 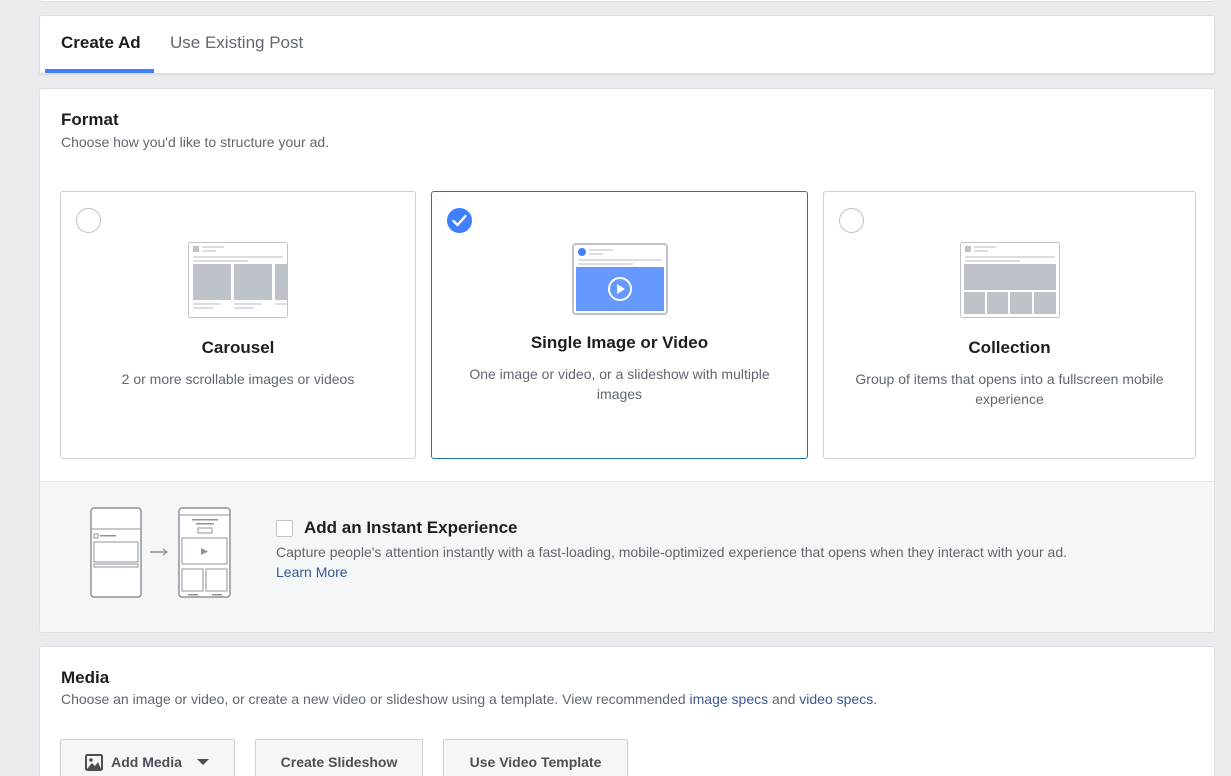 What do you see at coordinates (339, 757) in the screenshot?
I see `create-slideshow-button: Create Slideshow` at bounding box center [339, 757].